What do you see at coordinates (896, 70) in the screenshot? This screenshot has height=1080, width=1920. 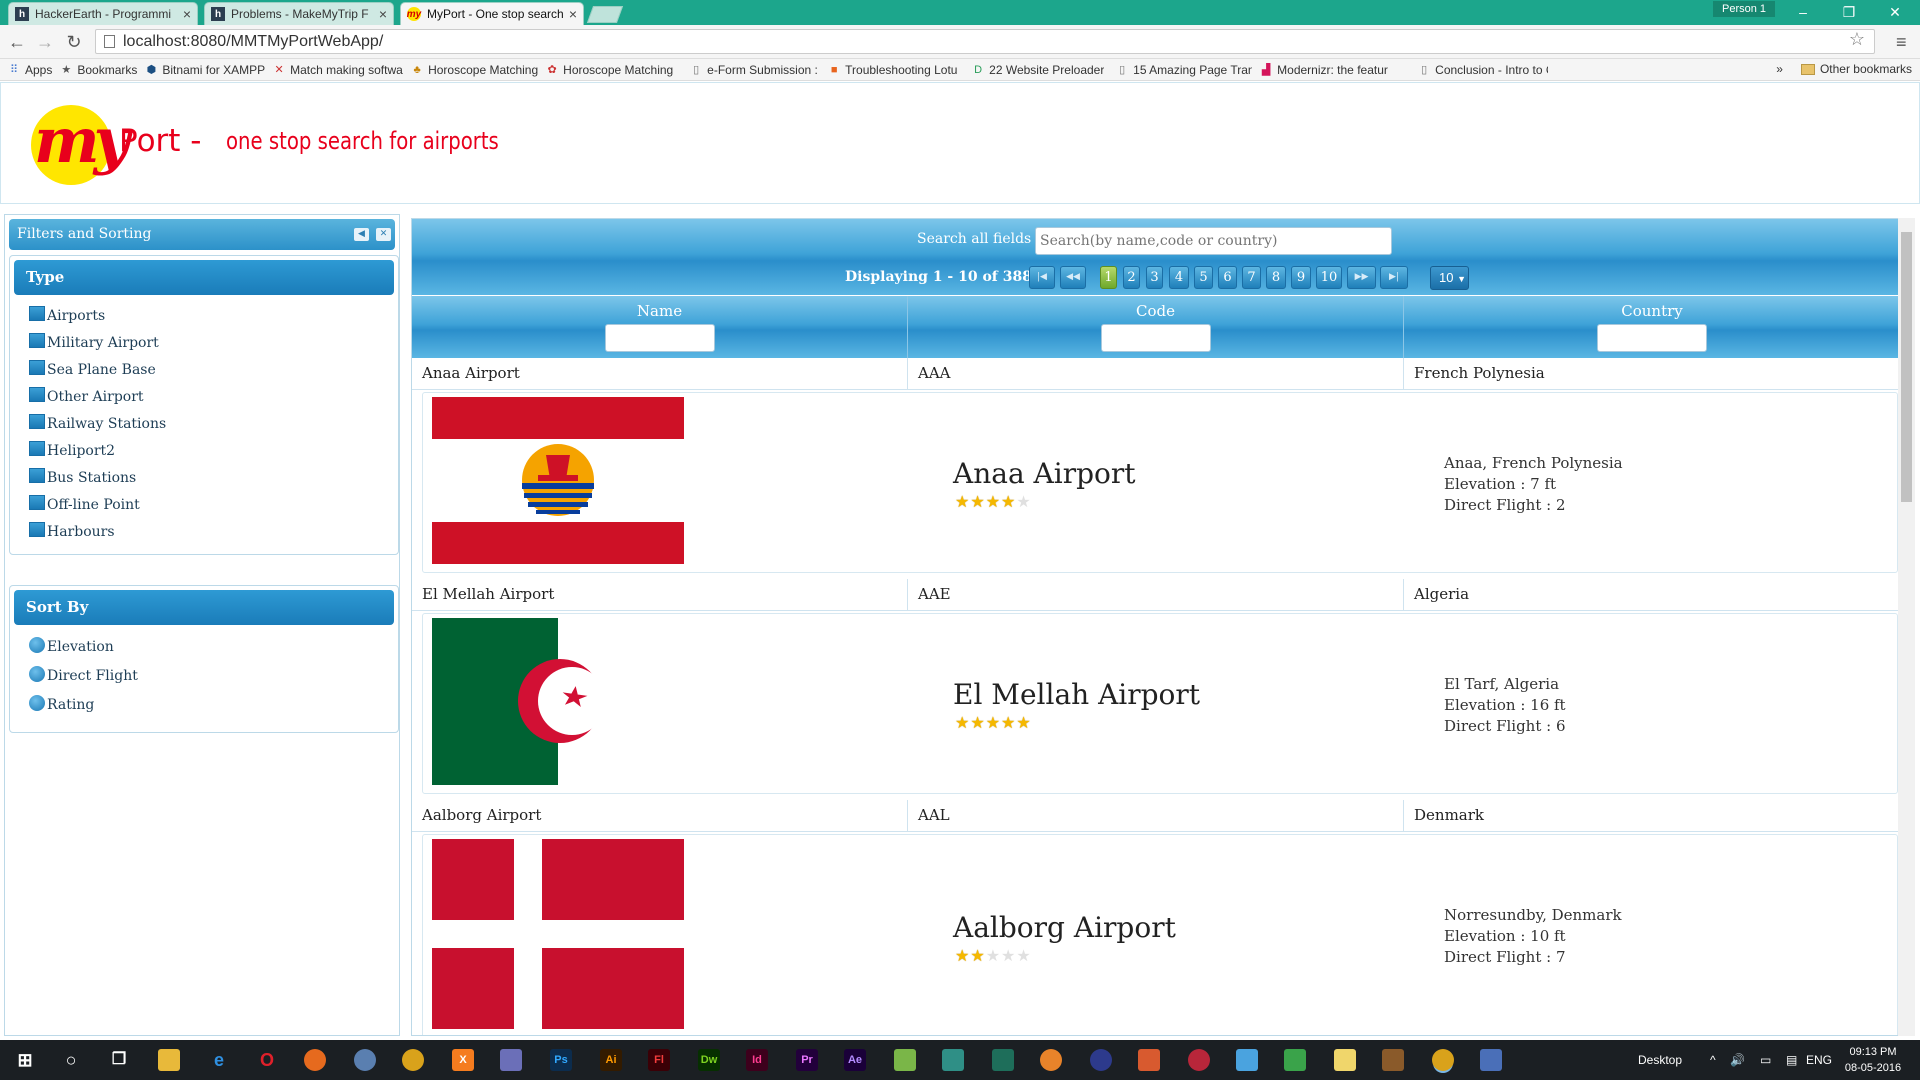 I see `bookmark-item: ■ Troubleshooting Lotu` at bounding box center [896, 70].